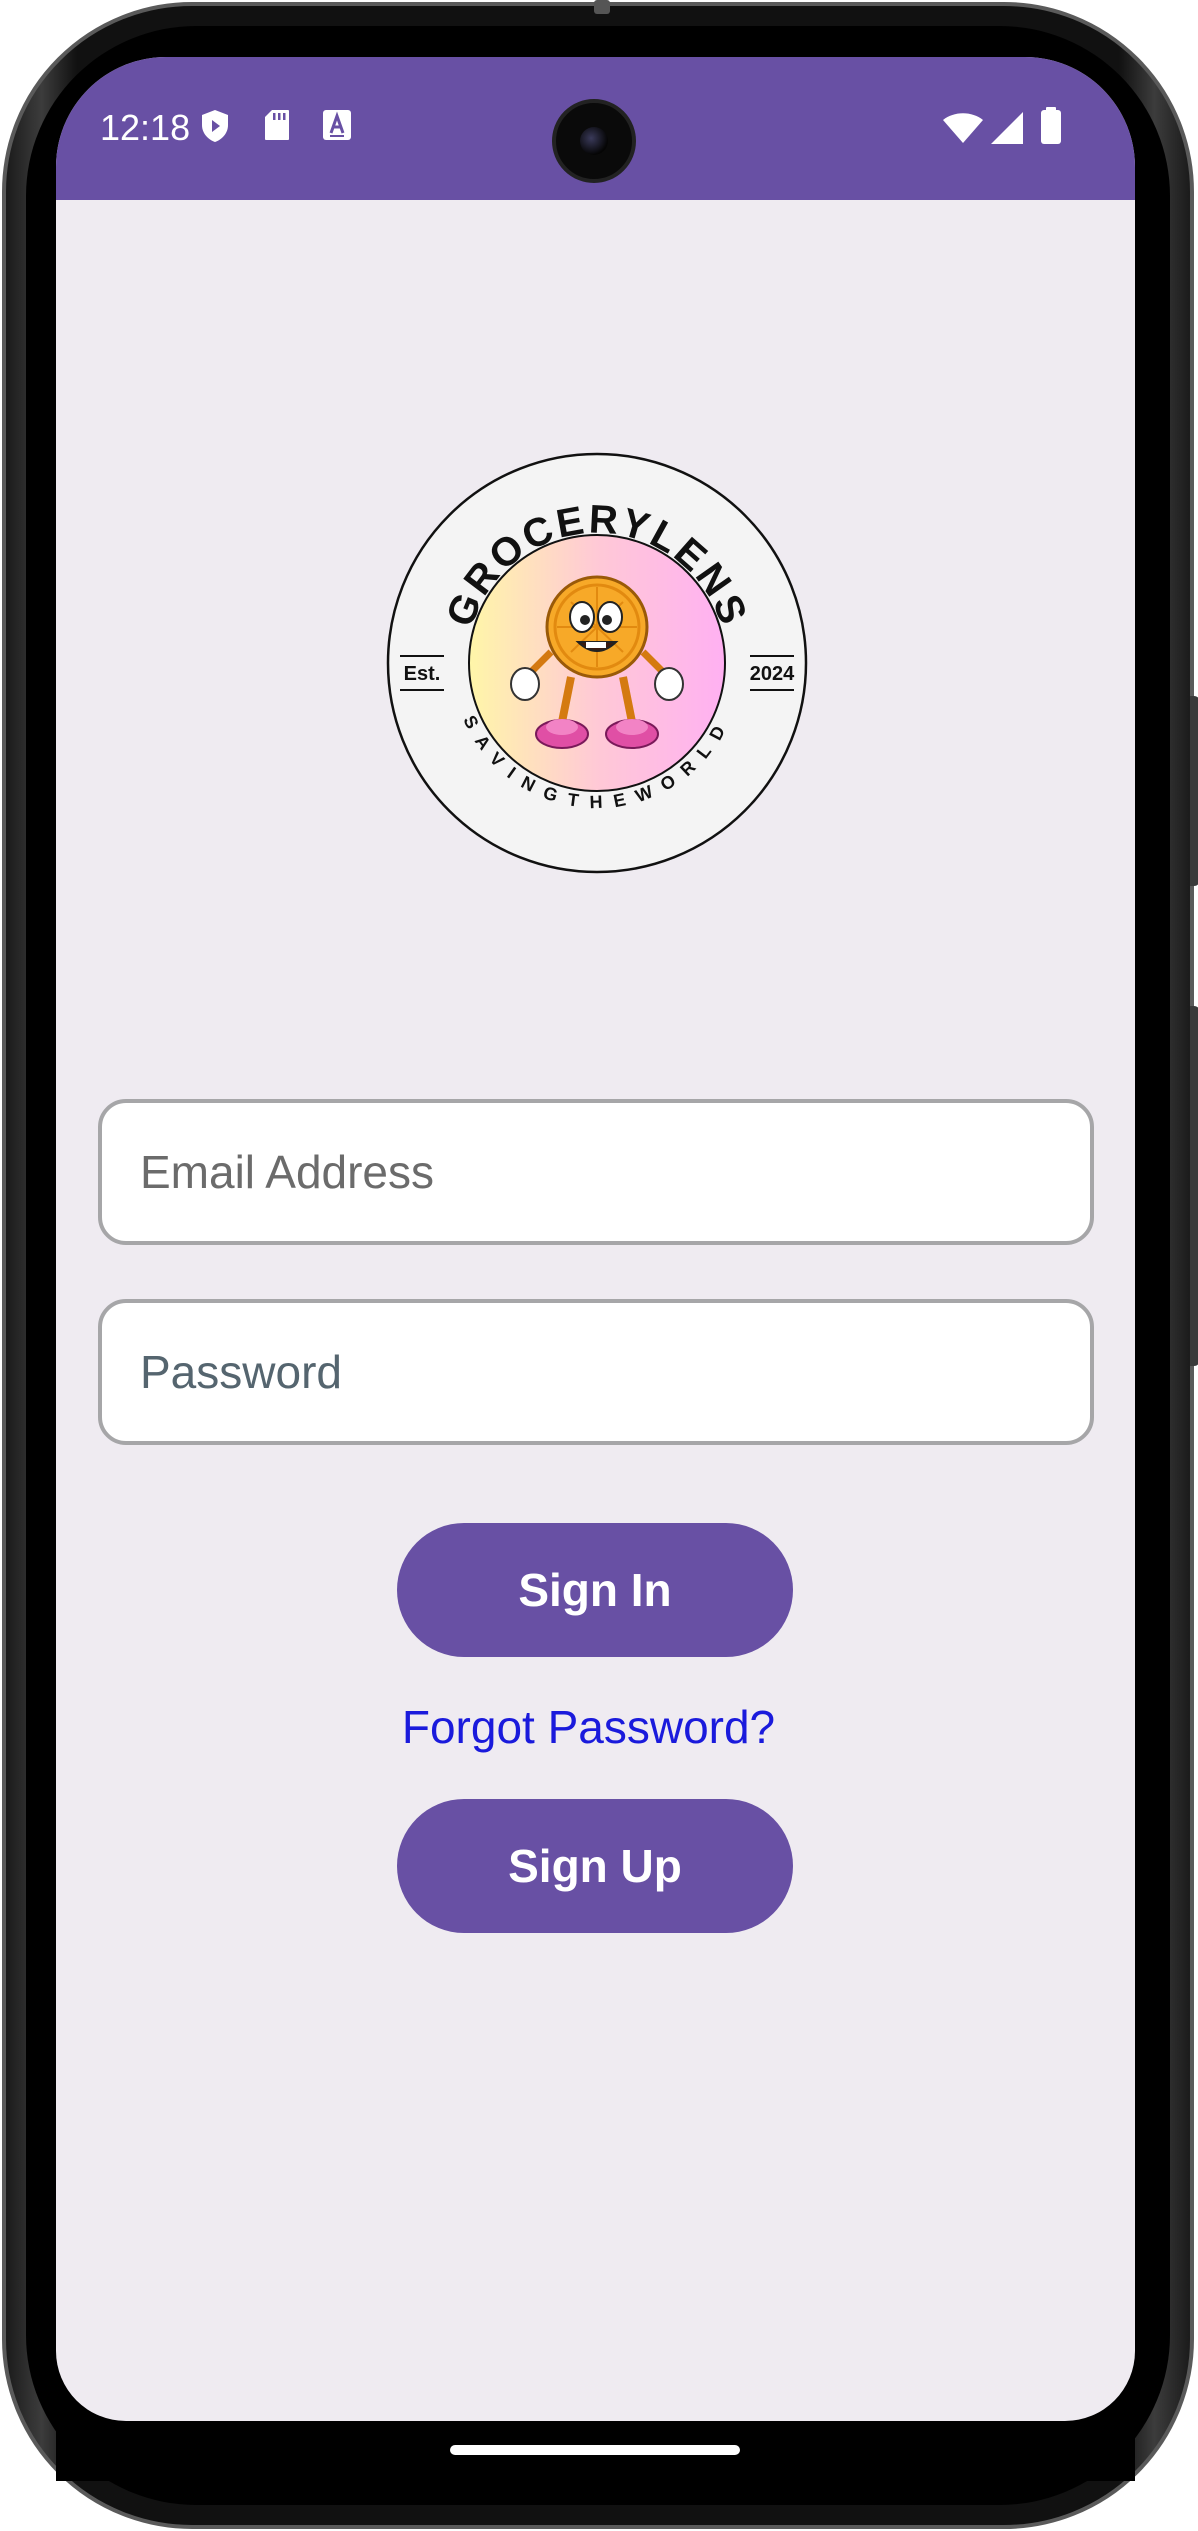  What do you see at coordinates (772, 674) in the screenshot?
I see `logo-year-text: 2024` at bounding box center [772, 674].